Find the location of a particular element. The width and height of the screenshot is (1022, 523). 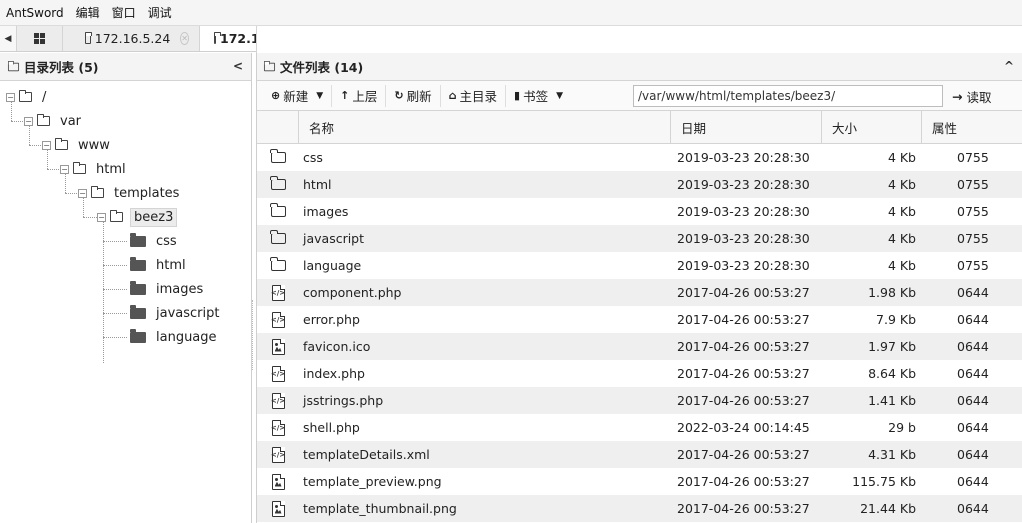

tree-node-label: images is located at coordinates (180, 289).